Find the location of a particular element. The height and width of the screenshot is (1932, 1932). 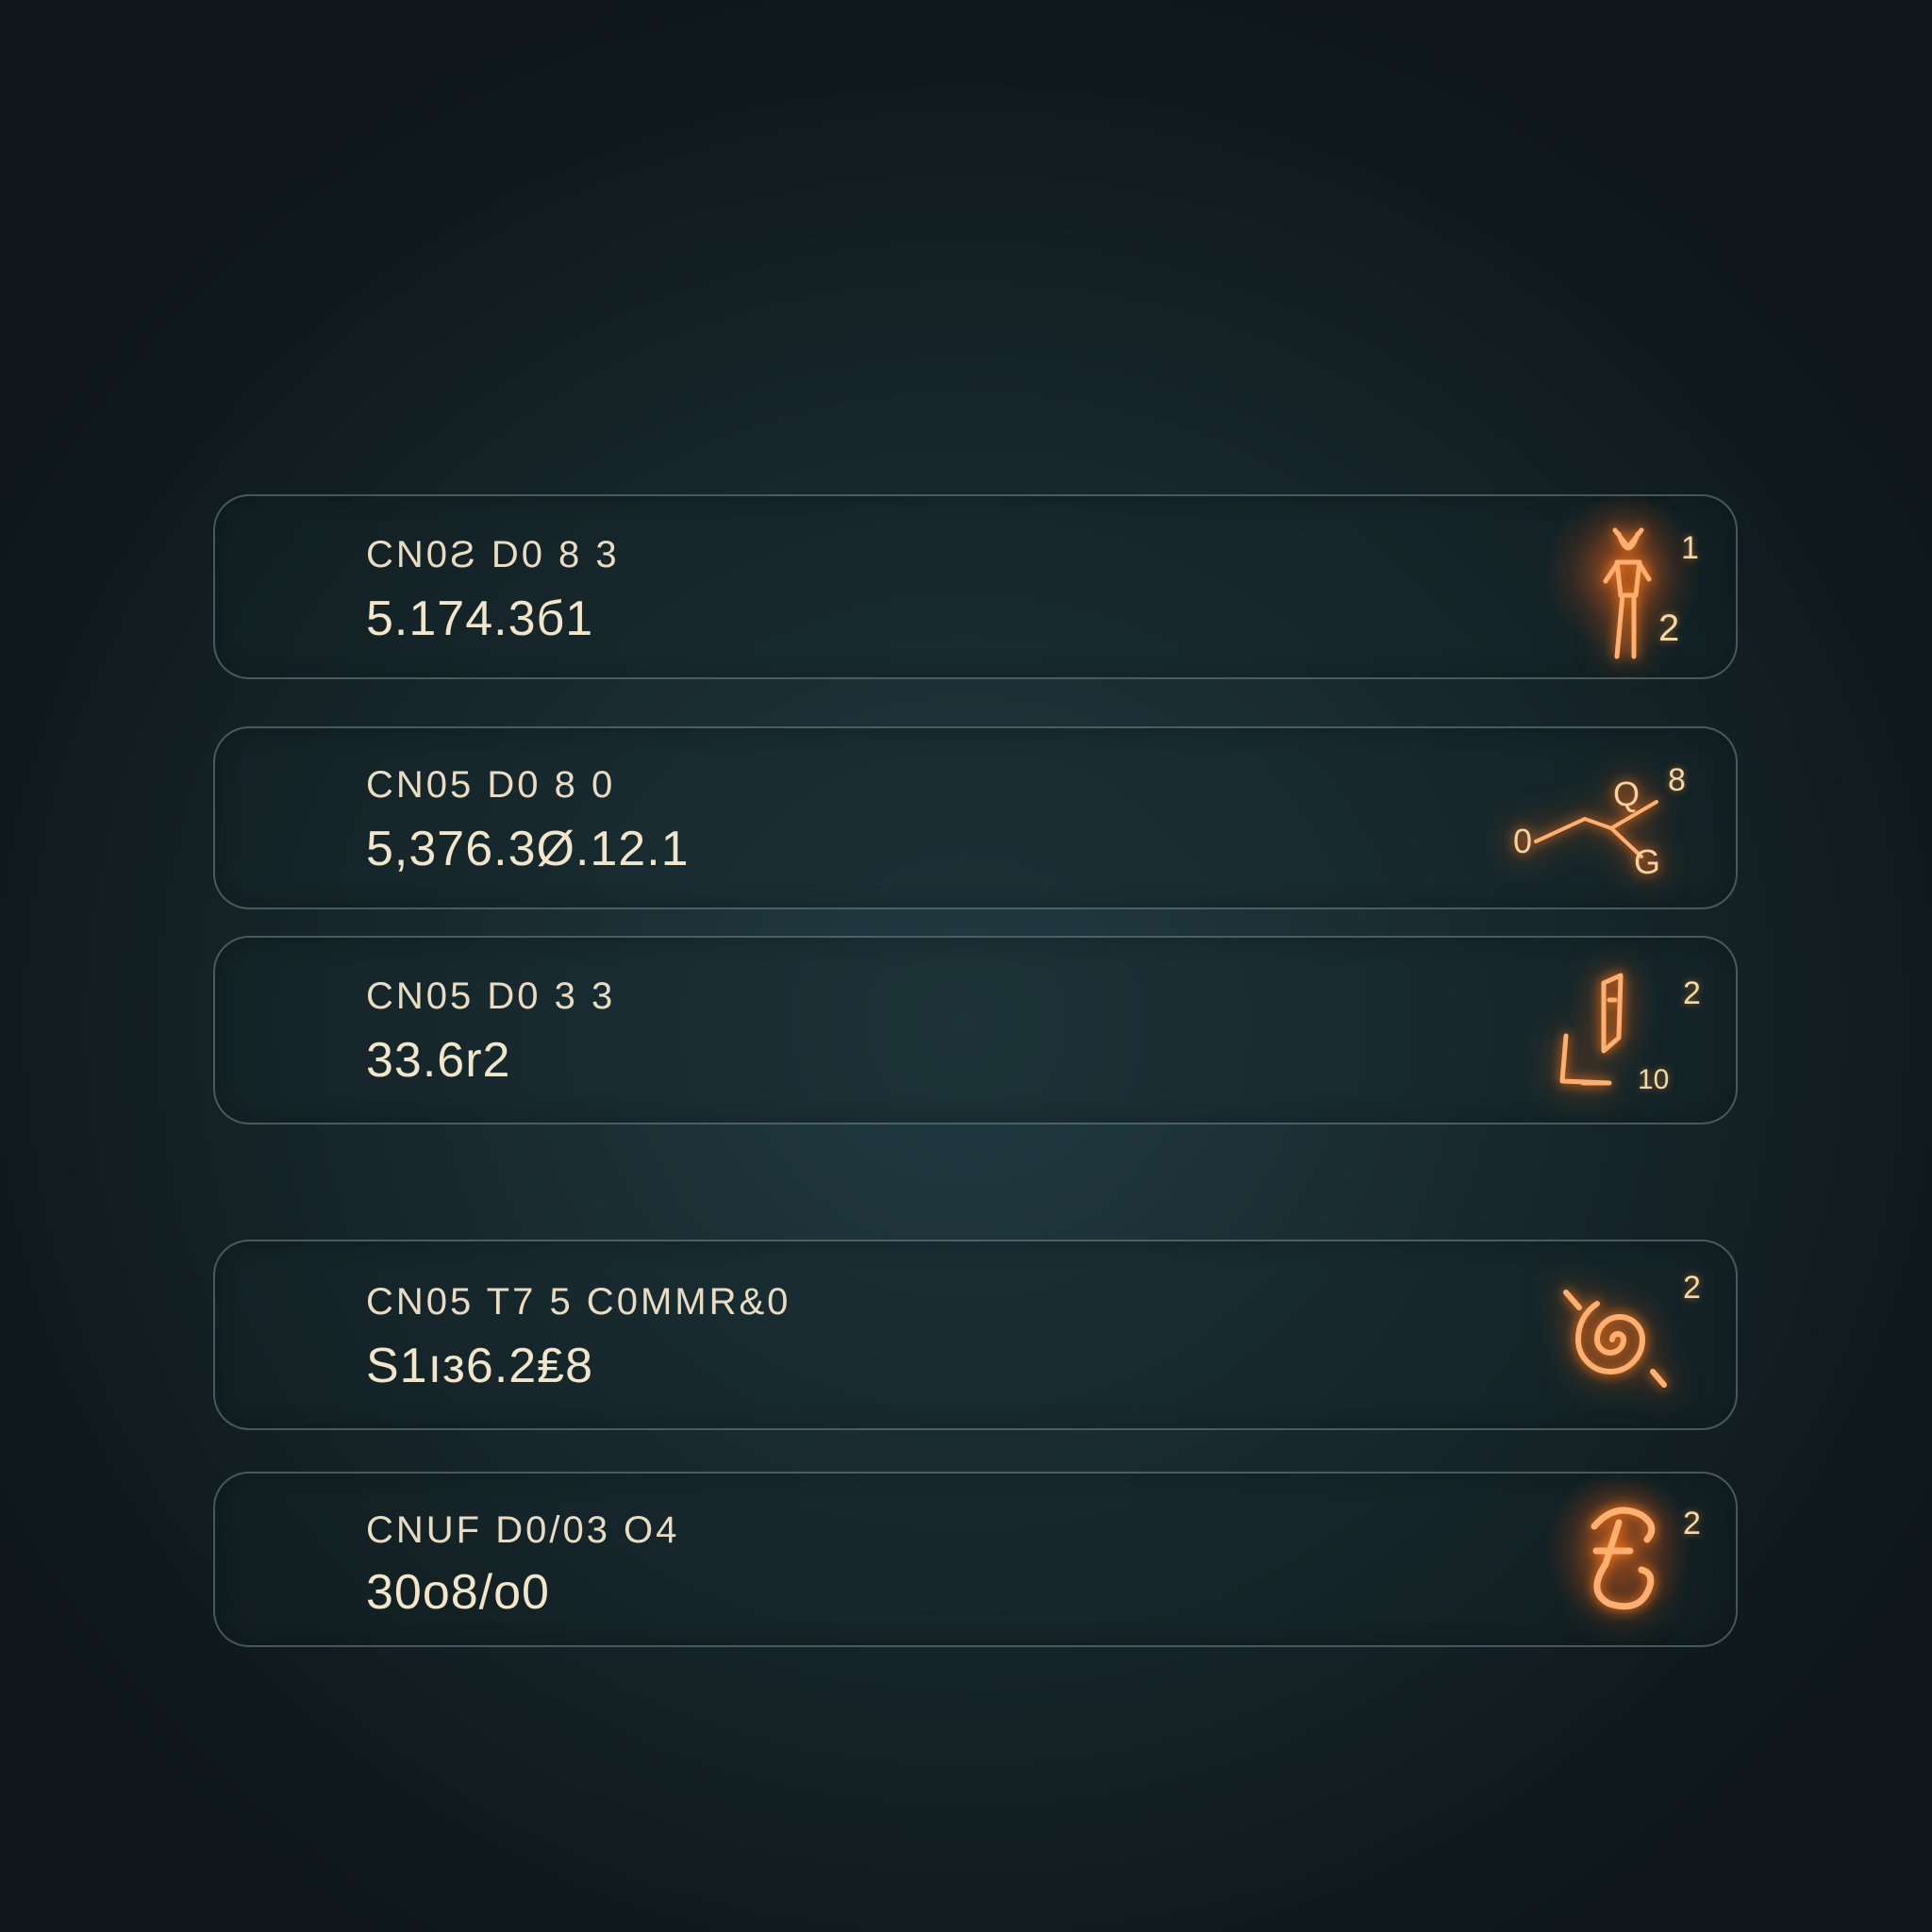

badge: 8 is located at coordinates (1677, 780).